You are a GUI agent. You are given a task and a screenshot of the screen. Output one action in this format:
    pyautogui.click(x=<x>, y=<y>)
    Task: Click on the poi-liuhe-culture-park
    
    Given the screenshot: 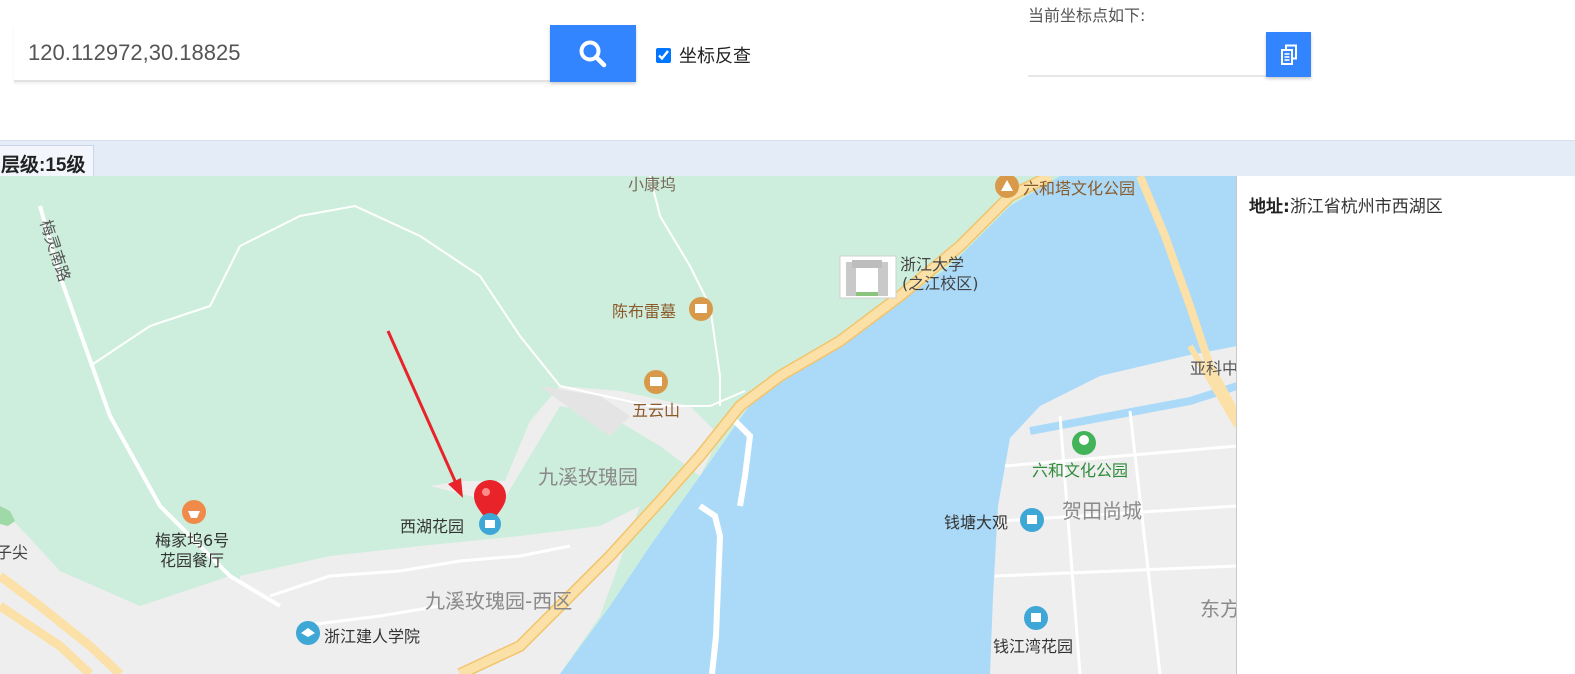 What is the action you would take?
    pyautogui.click(x=1084, y=443)
    